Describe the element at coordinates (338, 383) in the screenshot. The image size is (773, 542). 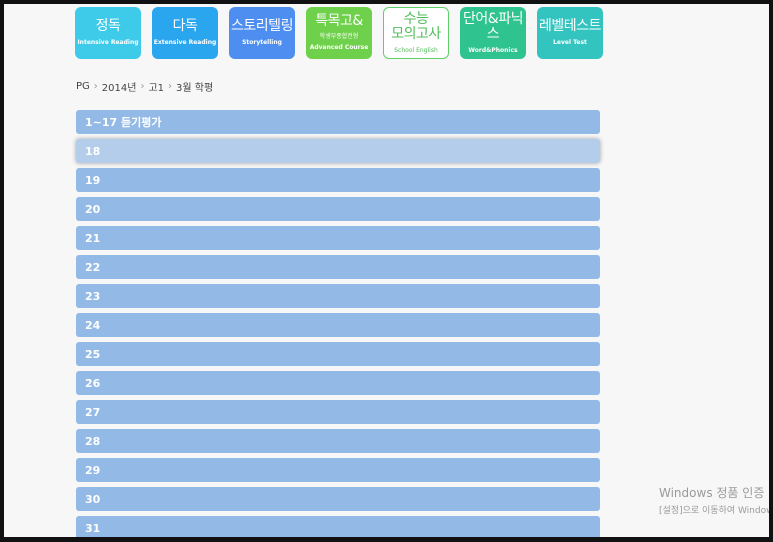
I see `list-item: 26` at that location.